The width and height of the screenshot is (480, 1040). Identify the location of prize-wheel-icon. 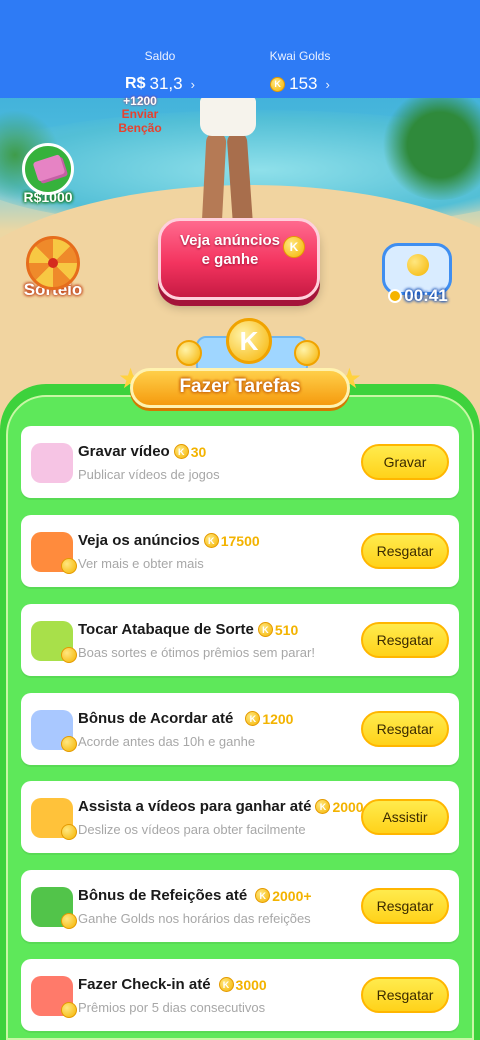
(53, 263).